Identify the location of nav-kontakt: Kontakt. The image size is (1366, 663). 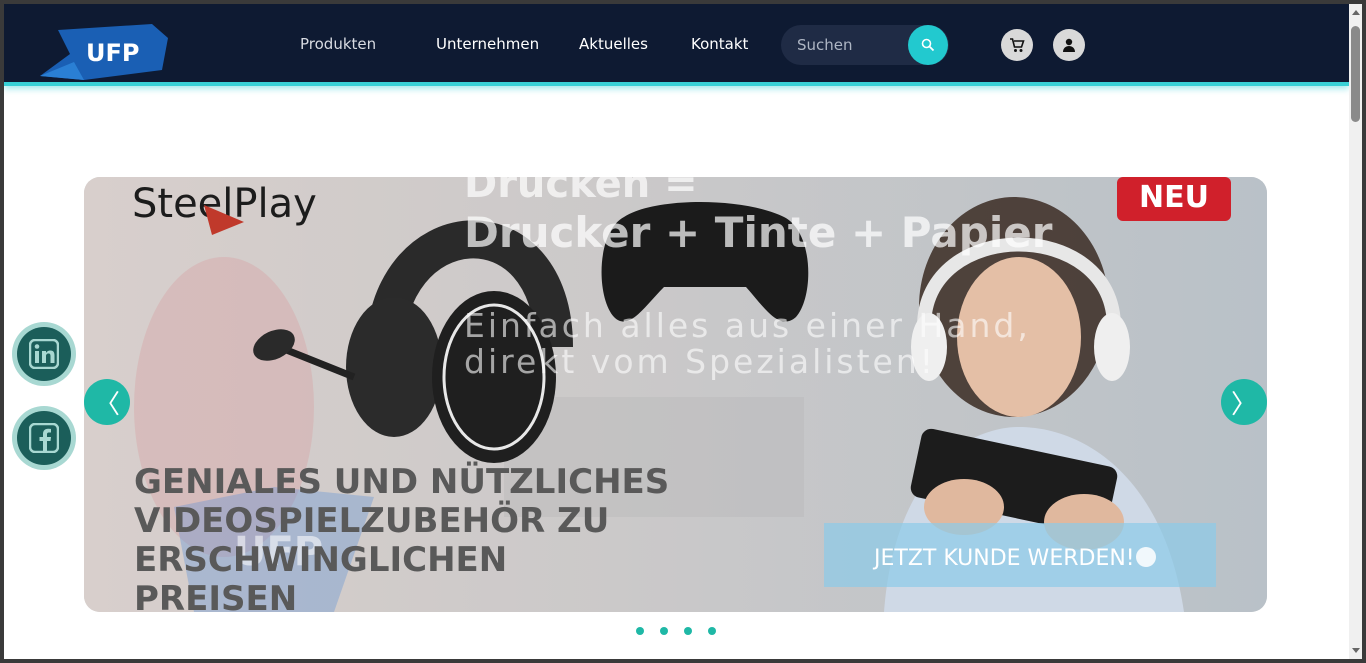
(719, 44).